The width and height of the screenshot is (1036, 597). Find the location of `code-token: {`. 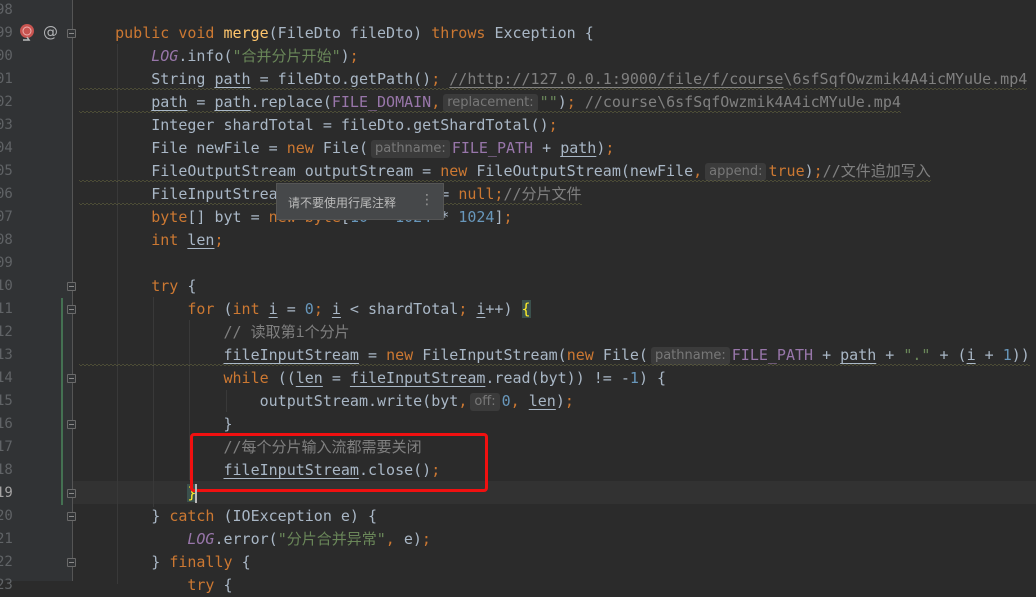

code-token: { is located at coordinates (192, 286).